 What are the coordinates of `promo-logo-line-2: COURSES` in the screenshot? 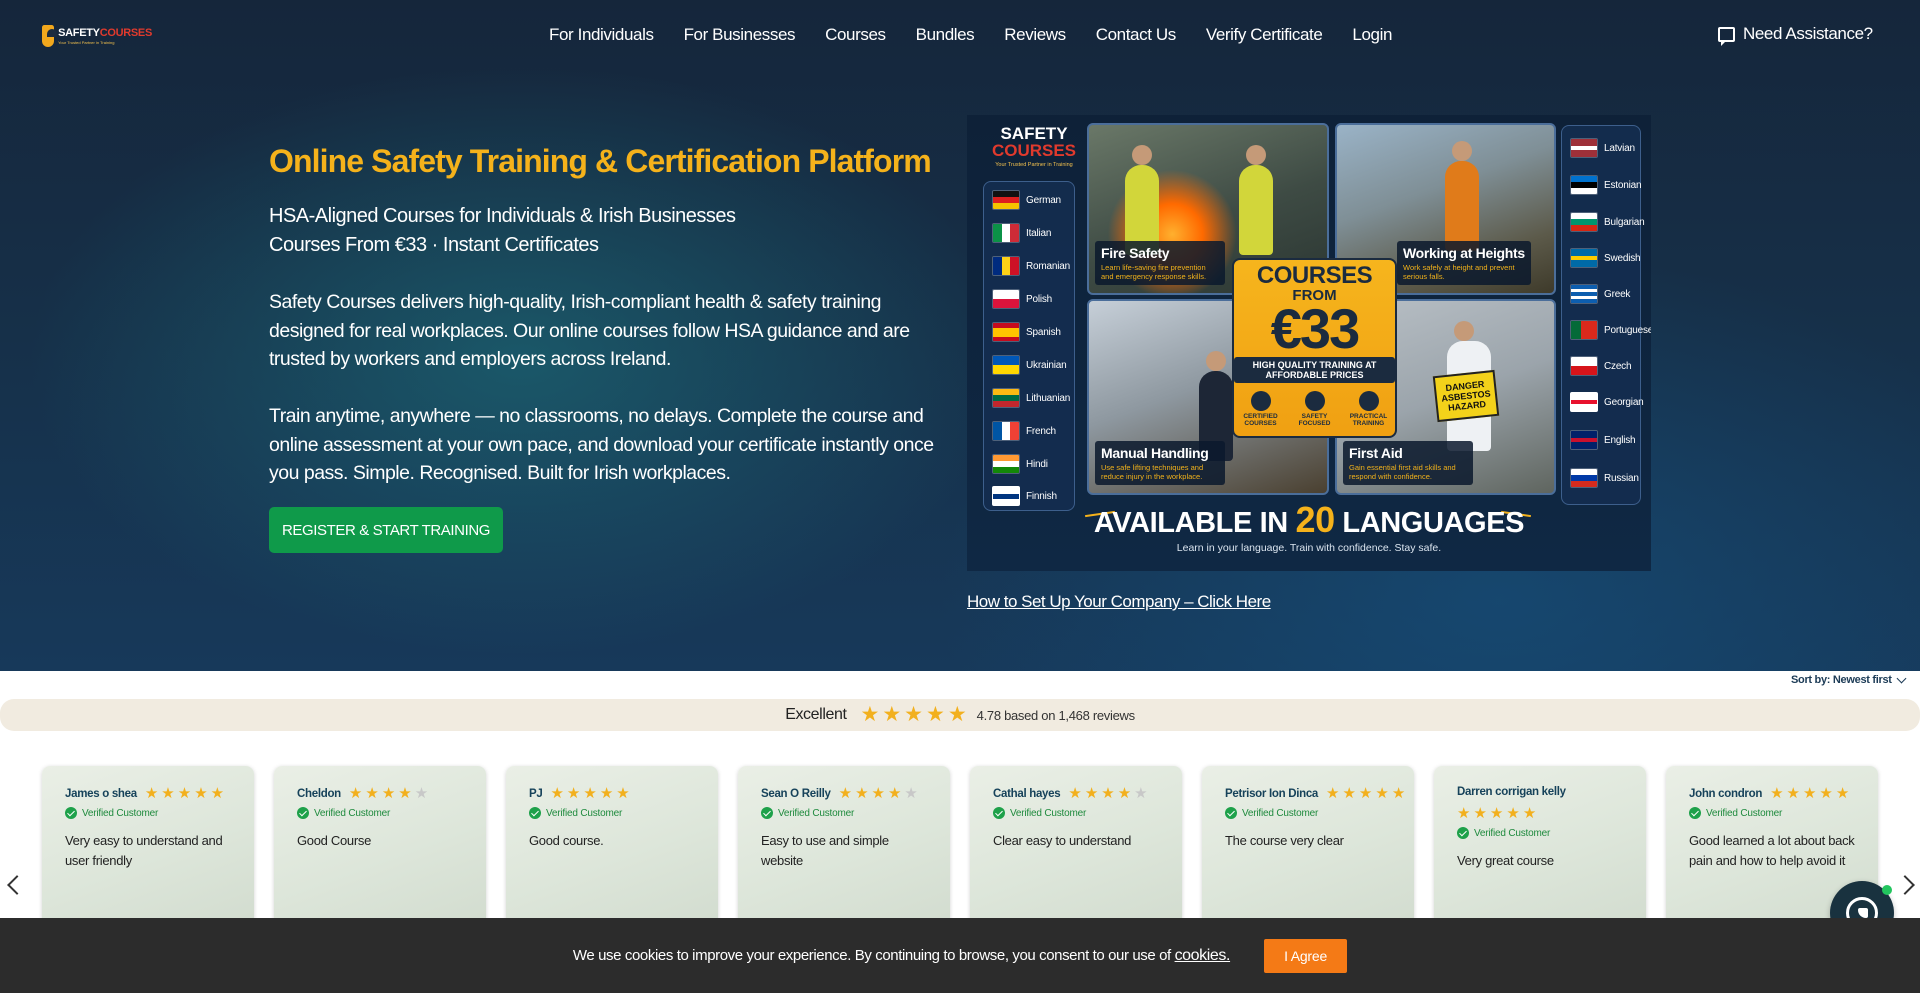 It's located at (1034, 150).